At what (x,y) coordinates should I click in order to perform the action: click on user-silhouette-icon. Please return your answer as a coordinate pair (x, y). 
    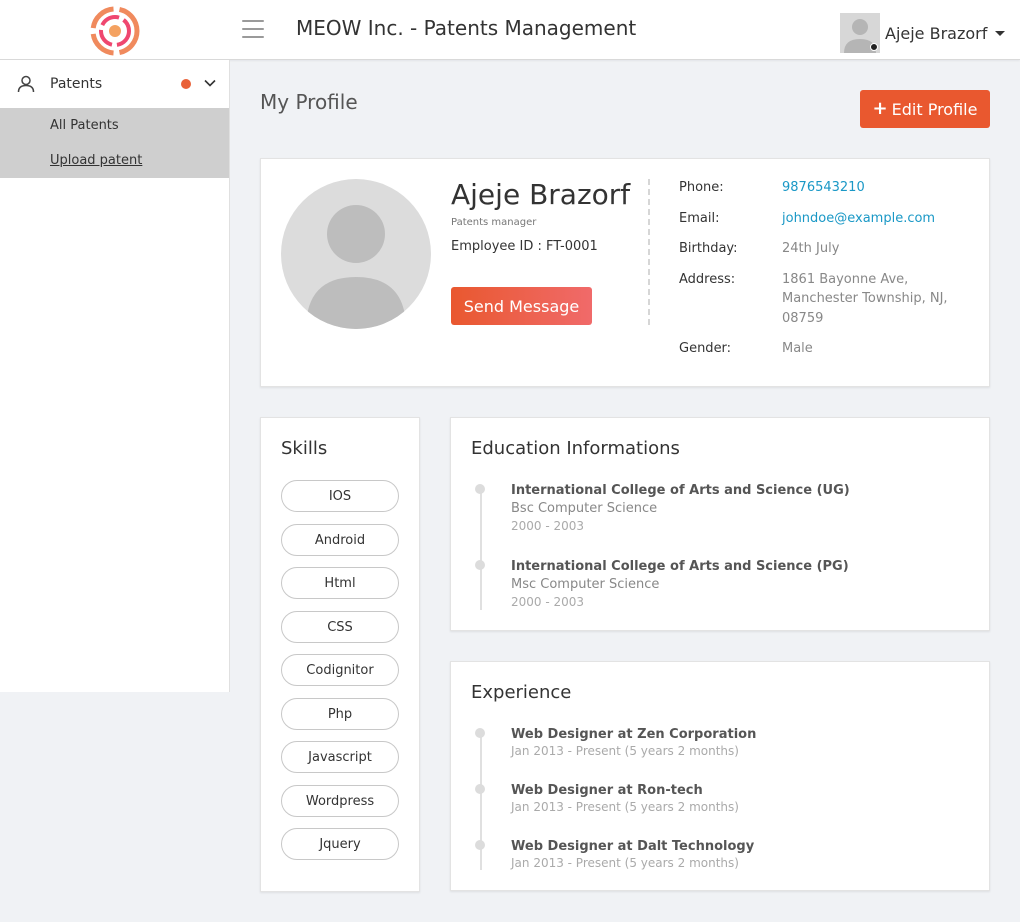
    Looking at the image, I should click on (356, 267).